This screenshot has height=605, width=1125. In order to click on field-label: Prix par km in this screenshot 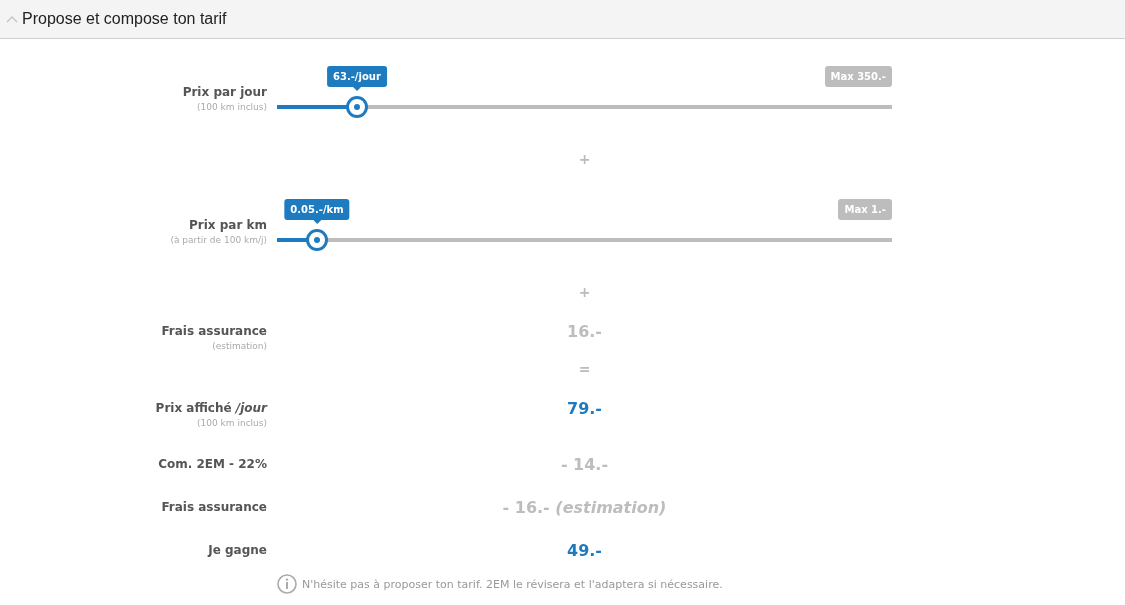, I will do `click(228, 225)`.